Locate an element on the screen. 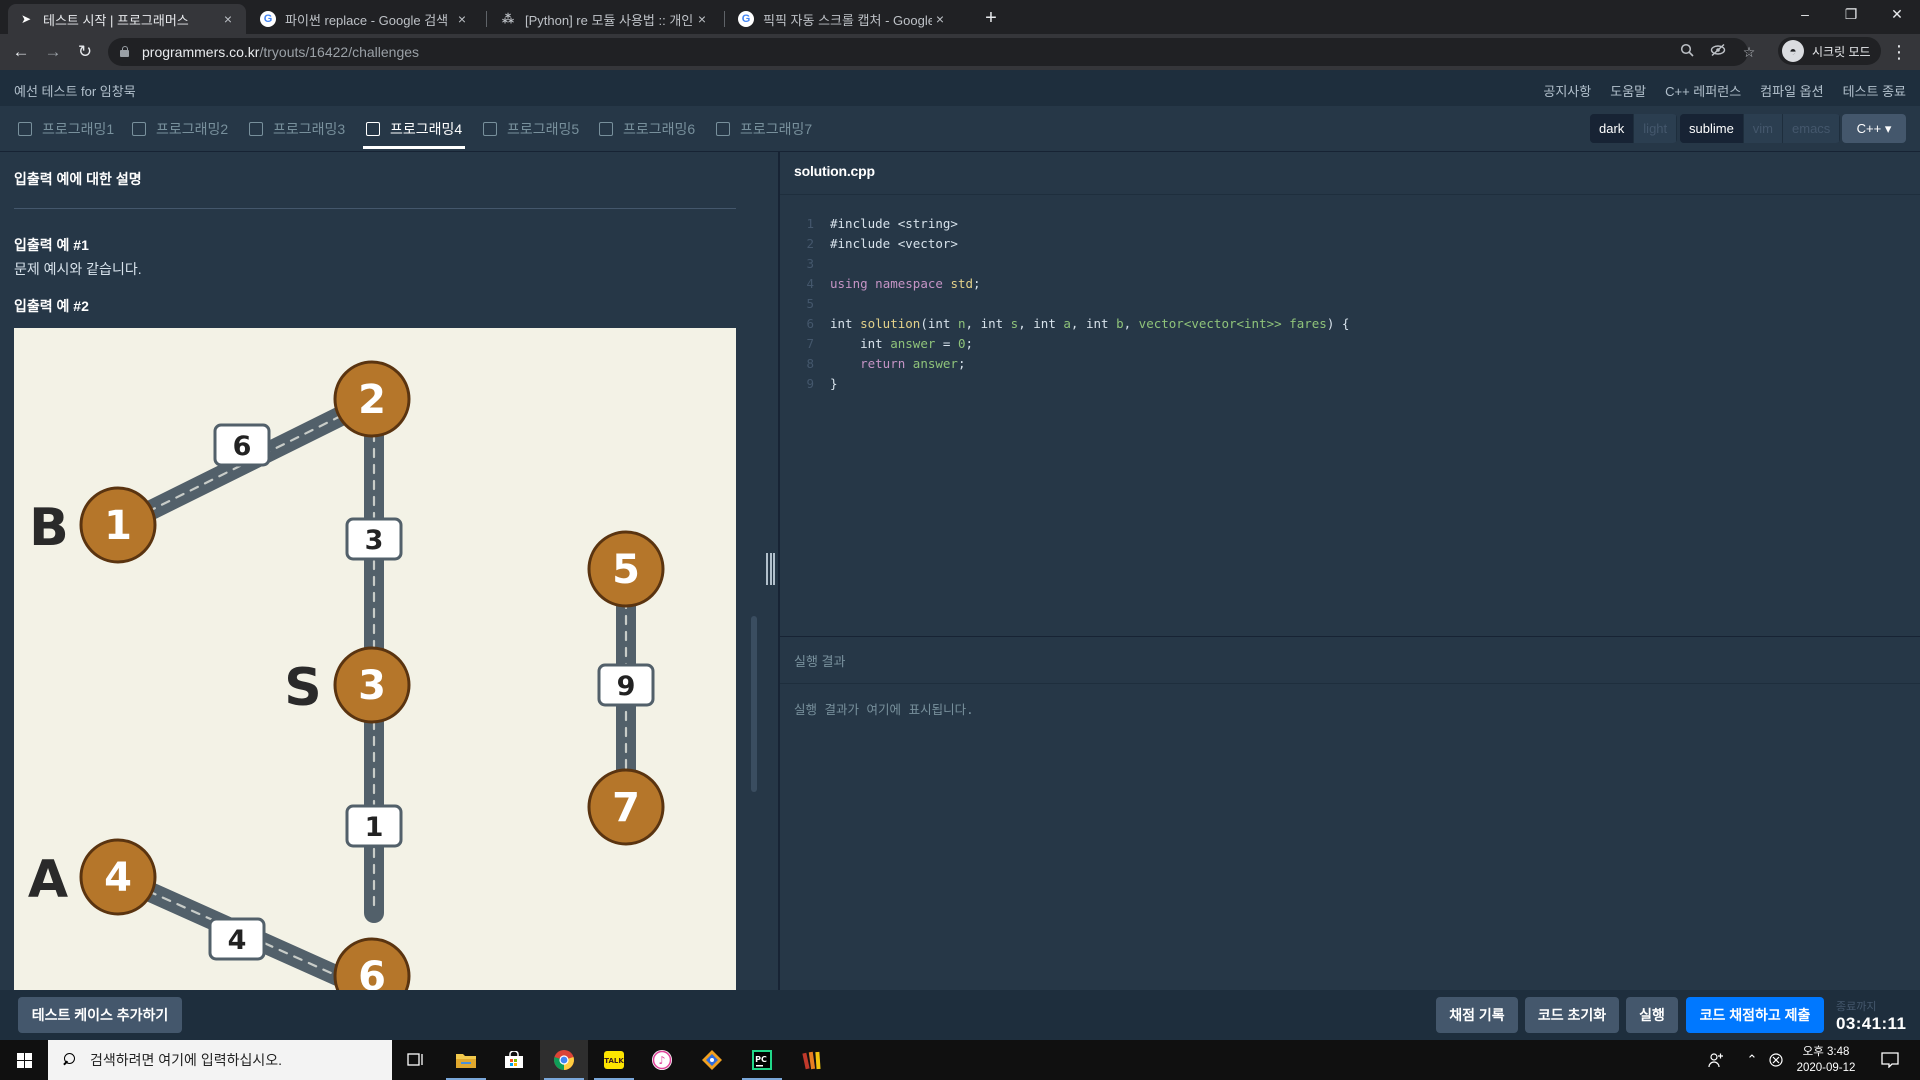 This screenshot has height=1080, width=1920. incognito-label: 시크릿 모드 is located at coordinates (1841, 51).